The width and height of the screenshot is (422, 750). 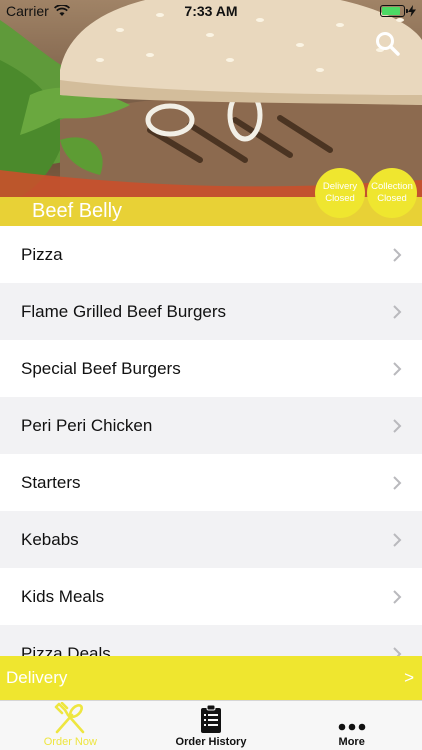 What do you see at coordinates (77, 211) in the screenshot?
I see `restaurant-name: Beef Belly` at bounding box center [77, 211].